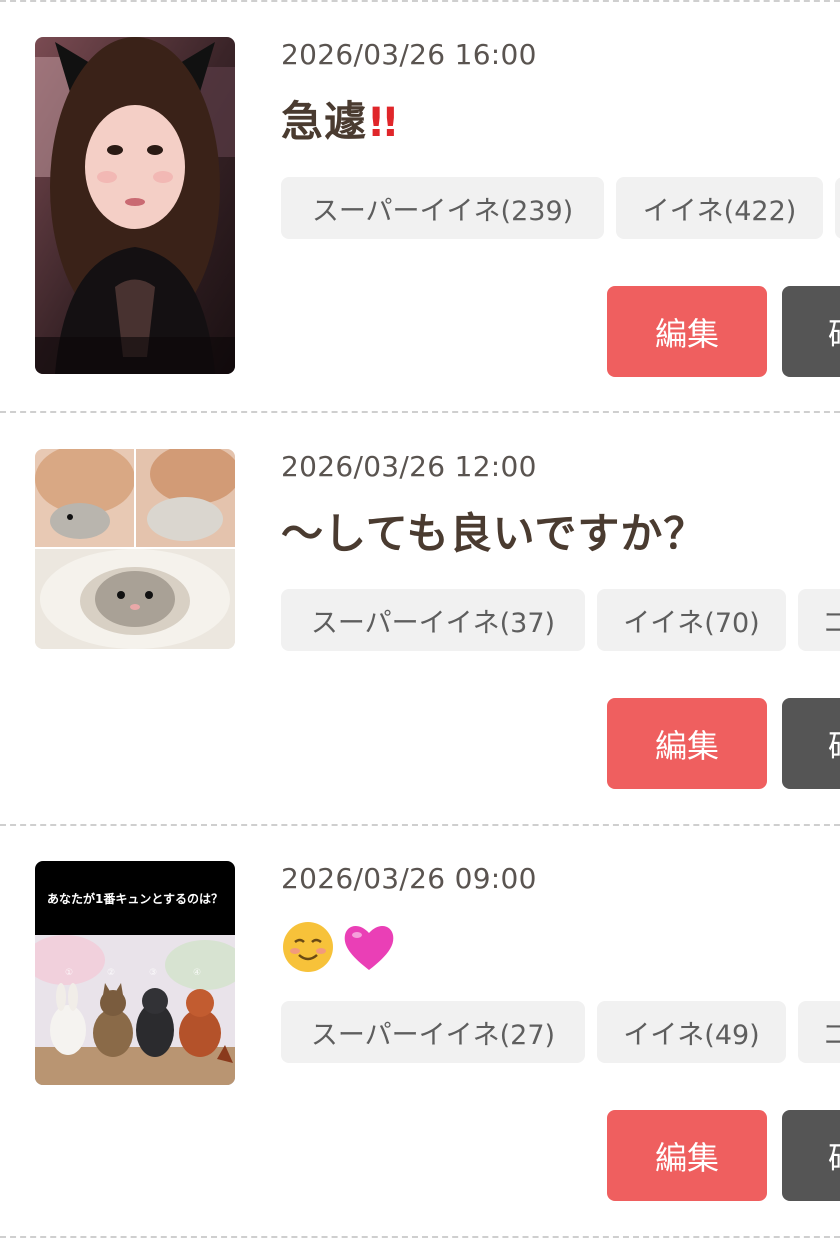  Describe the element at coordinates (719, 208) in the screenshot. I see `like-chip: イイネ(422)` at that location.